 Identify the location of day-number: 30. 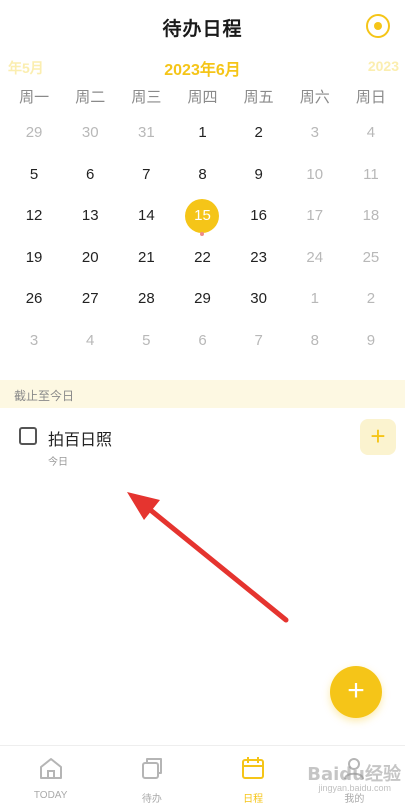
(258, 299).